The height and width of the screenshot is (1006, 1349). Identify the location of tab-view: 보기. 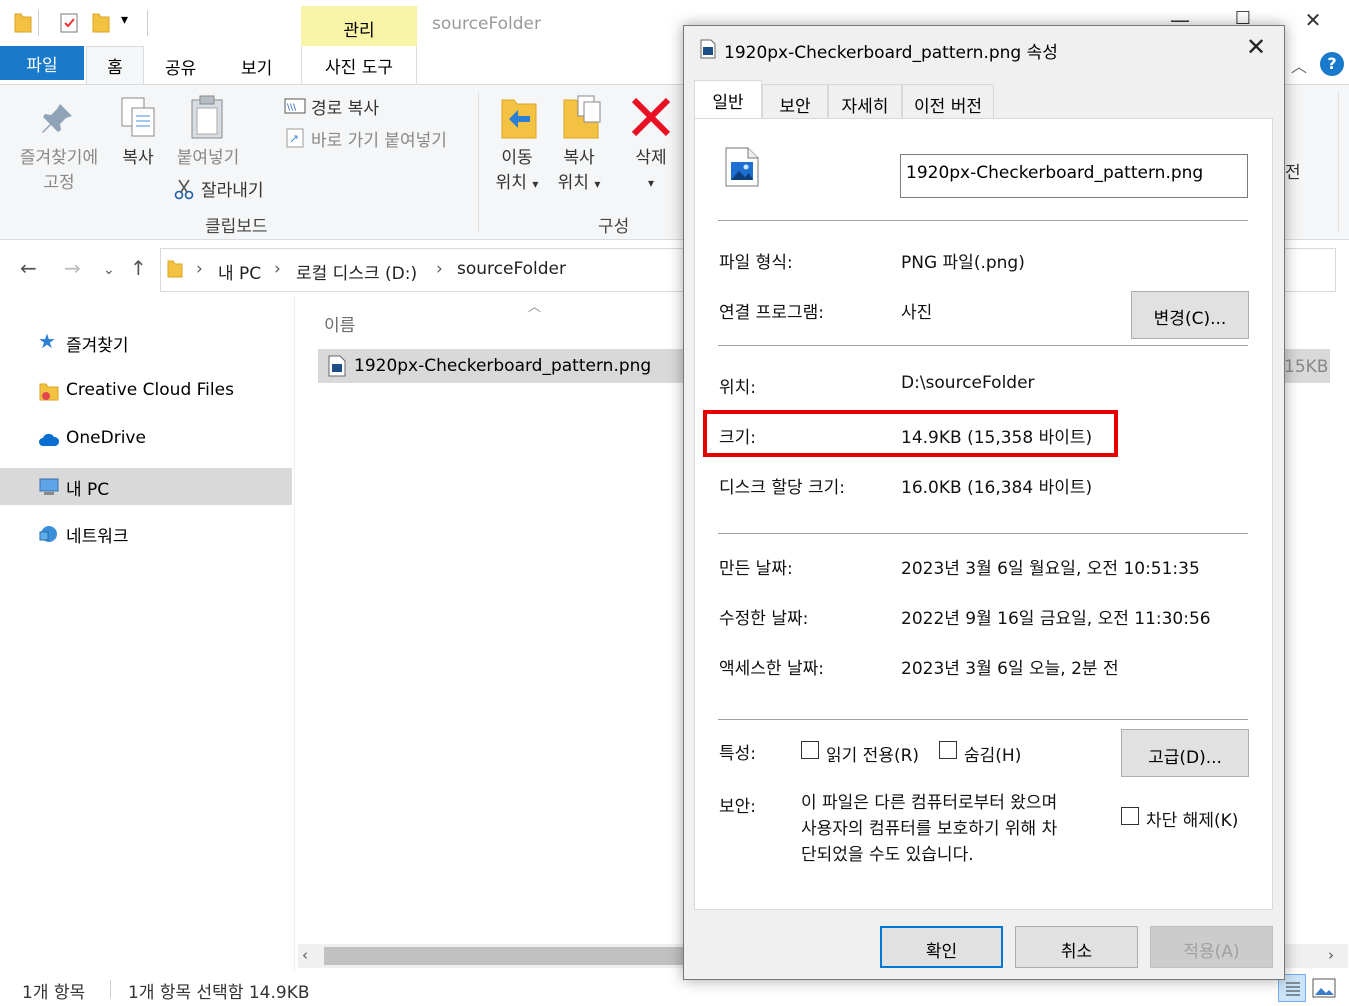
(256, 66).